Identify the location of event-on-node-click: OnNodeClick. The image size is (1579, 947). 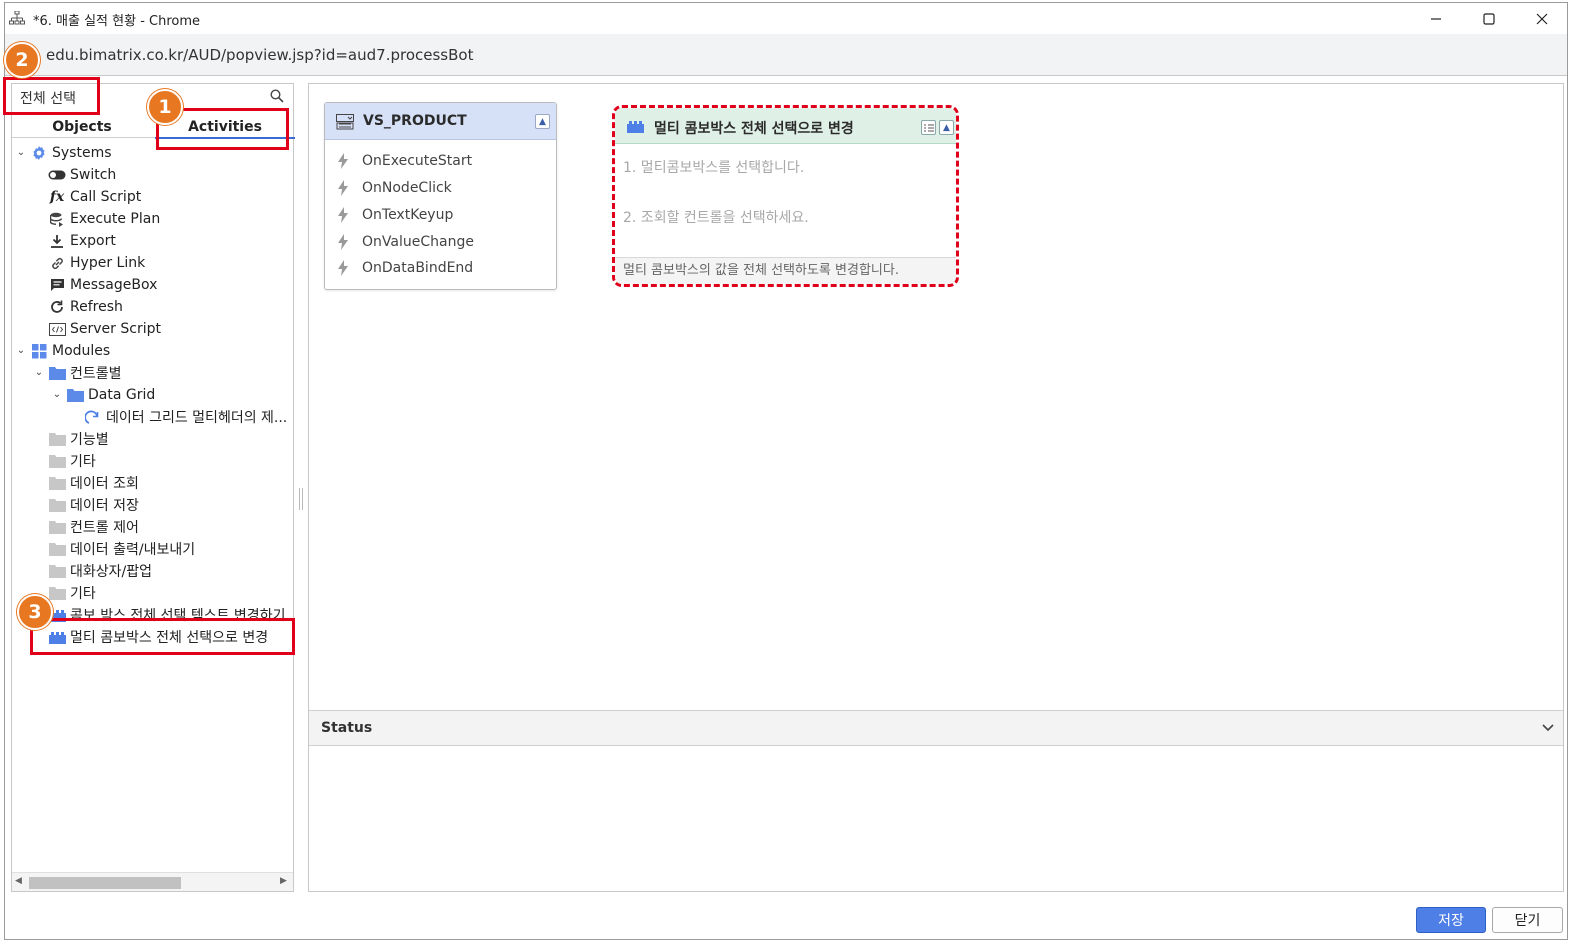
(394, 188).